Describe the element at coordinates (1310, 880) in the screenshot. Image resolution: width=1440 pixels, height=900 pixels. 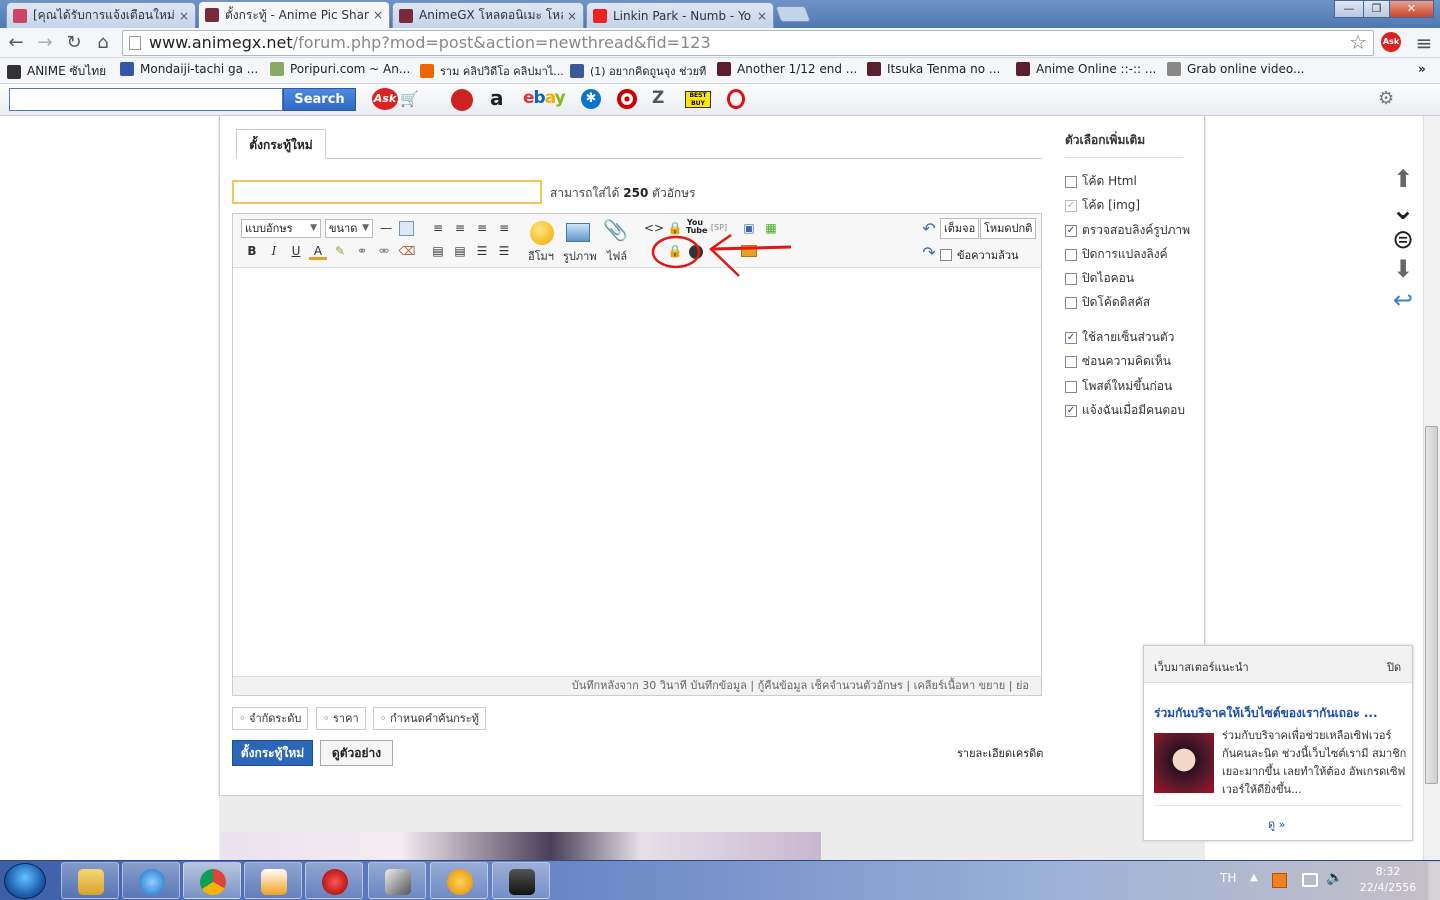
I see `tray-network-icon` at that location.